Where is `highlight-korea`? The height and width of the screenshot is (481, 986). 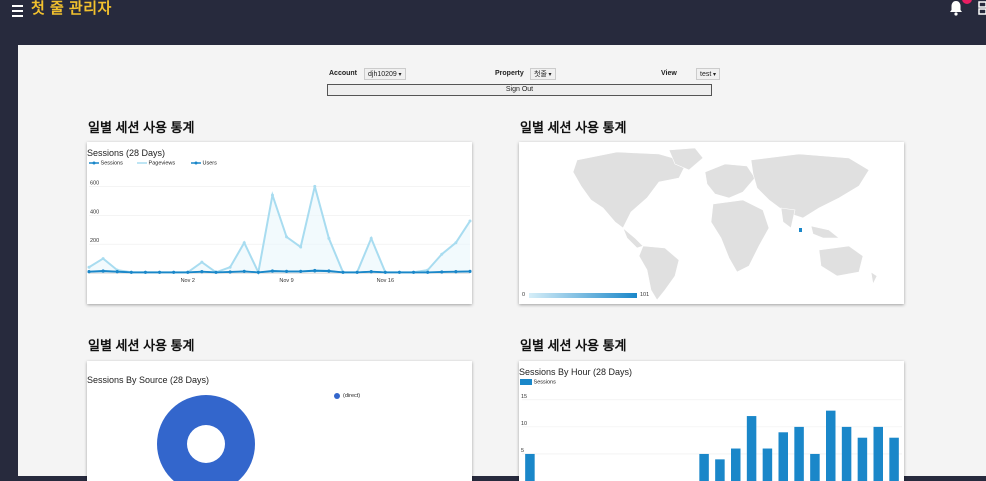
highlight-korea is located at coordinates (800, 230).